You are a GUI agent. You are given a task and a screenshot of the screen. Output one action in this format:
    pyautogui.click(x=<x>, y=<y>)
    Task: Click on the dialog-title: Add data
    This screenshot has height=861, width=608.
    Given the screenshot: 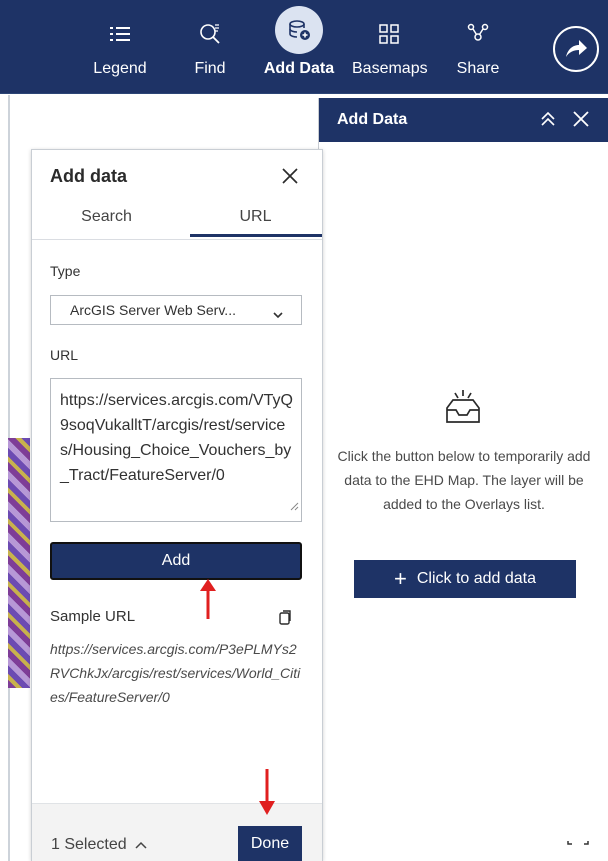 What is the action you would take?
    pyautogui.click(x=89, y=176)
    